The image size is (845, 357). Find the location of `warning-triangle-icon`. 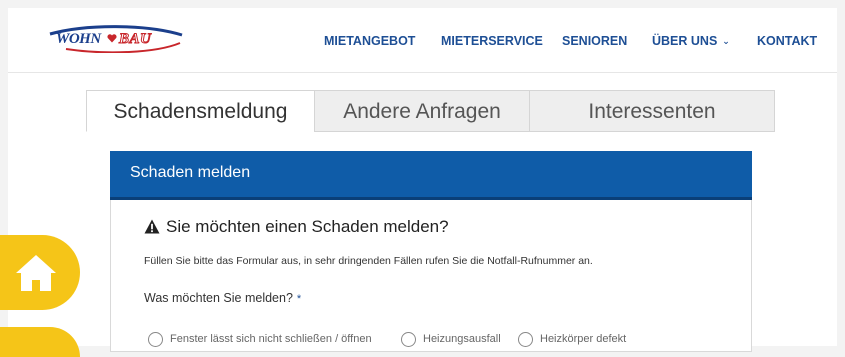

warning-triangle-icon is located at coordinates (152, 226).